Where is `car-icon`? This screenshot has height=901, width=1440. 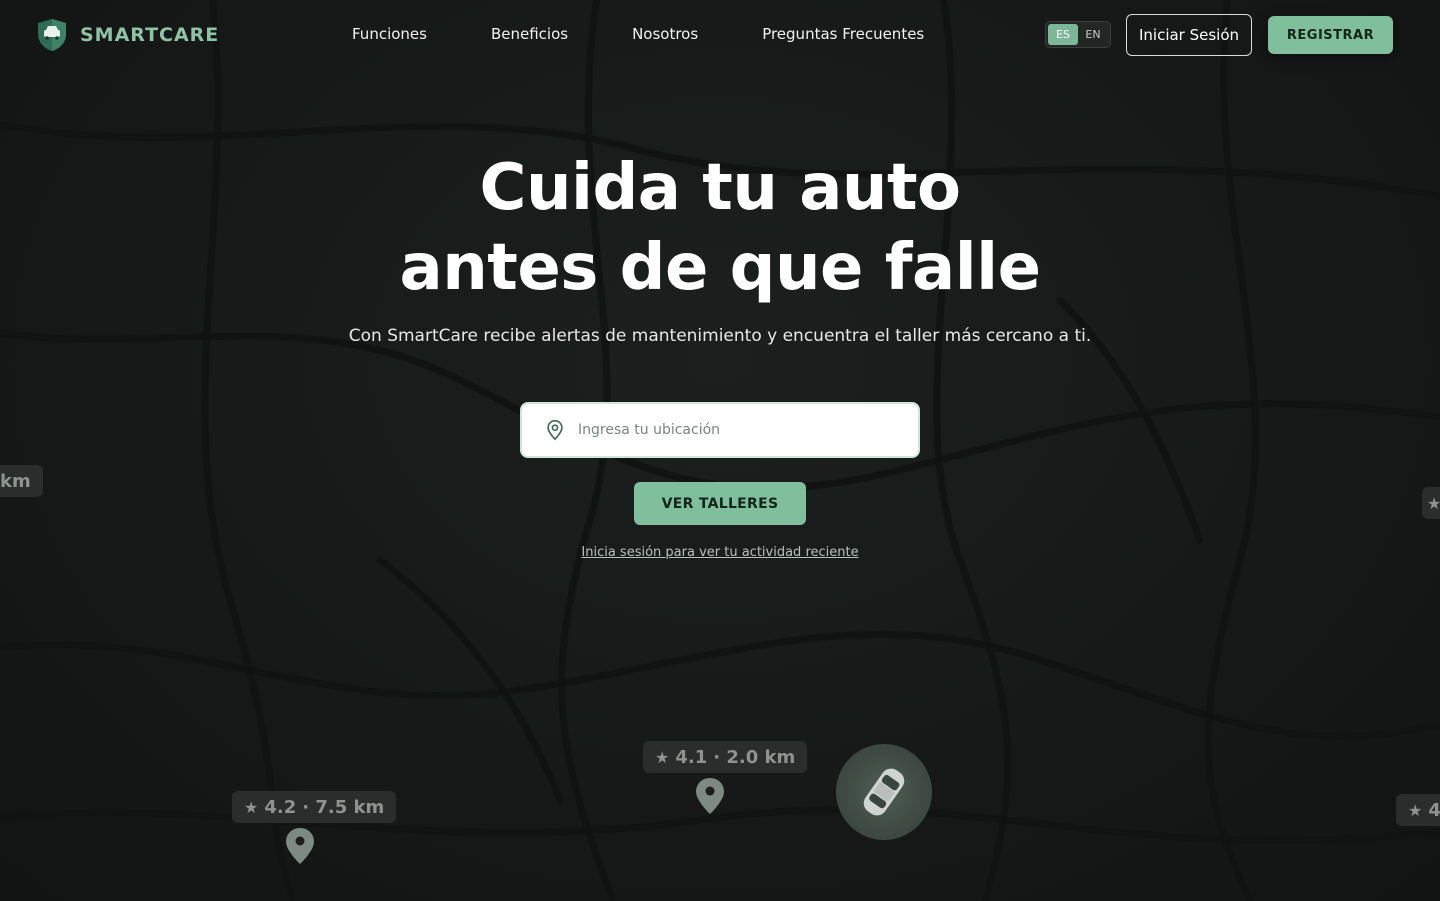
car-icon is located at coordinates (884, 792).